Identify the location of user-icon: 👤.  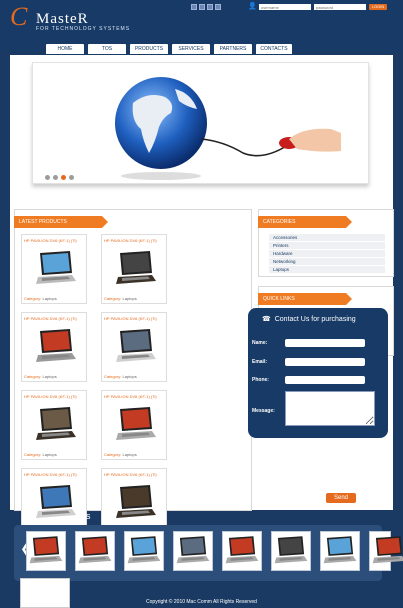
(252, 6).